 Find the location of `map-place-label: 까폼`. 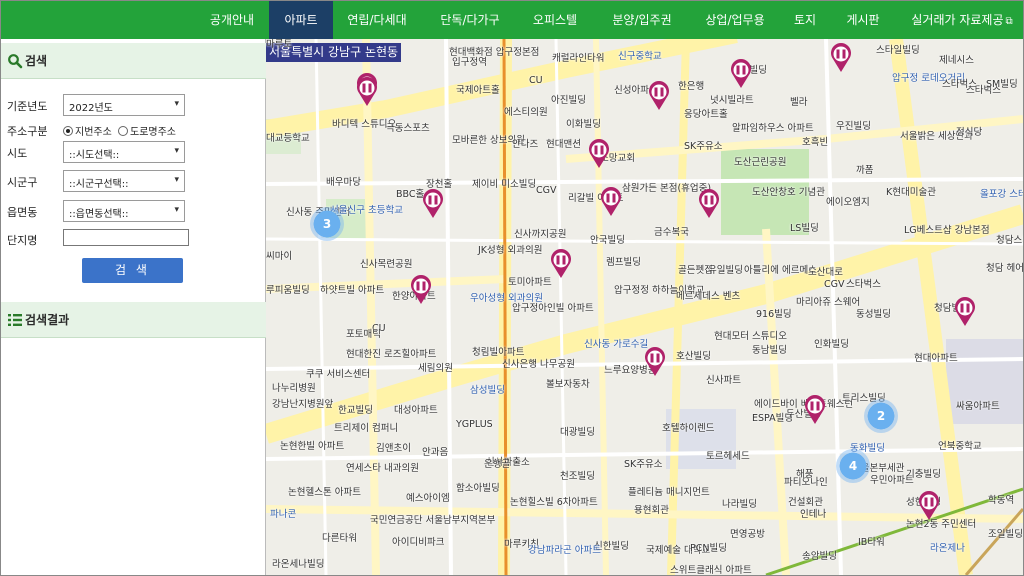

map-place-label: 까폼 is located at coordinates (865, 170).